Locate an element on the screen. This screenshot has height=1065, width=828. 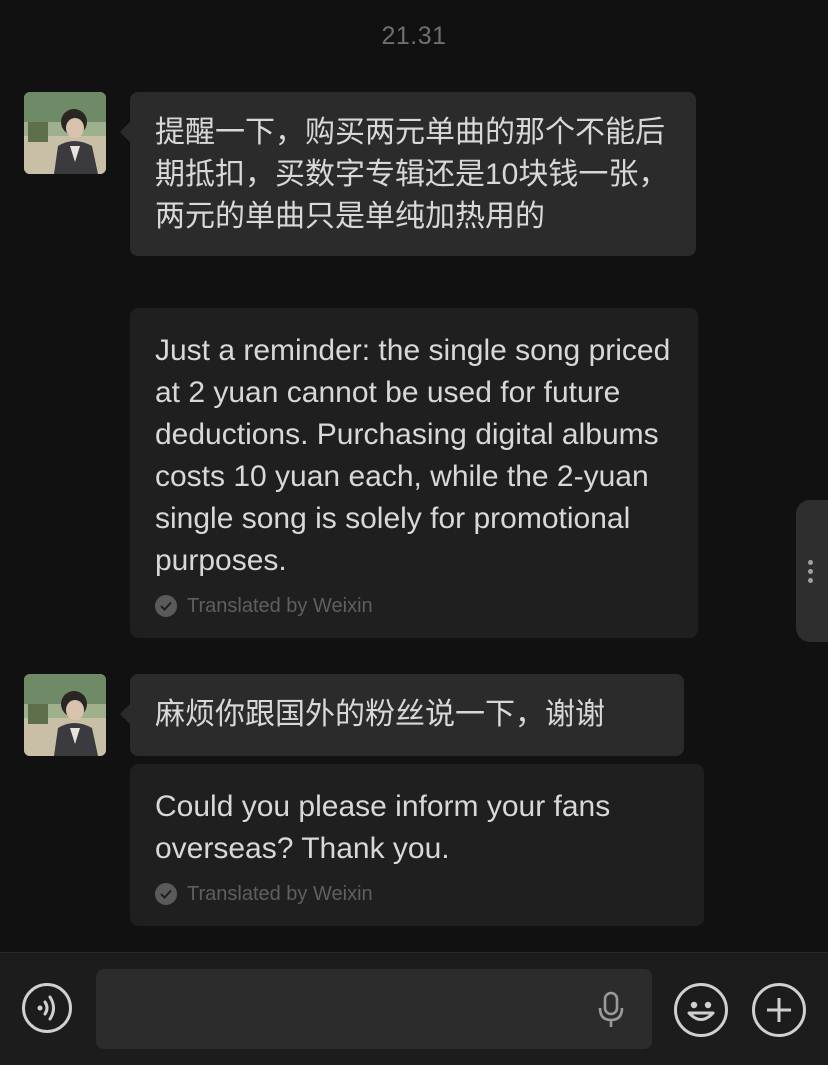
emoji-icon is located at coordinates (701, 1011).